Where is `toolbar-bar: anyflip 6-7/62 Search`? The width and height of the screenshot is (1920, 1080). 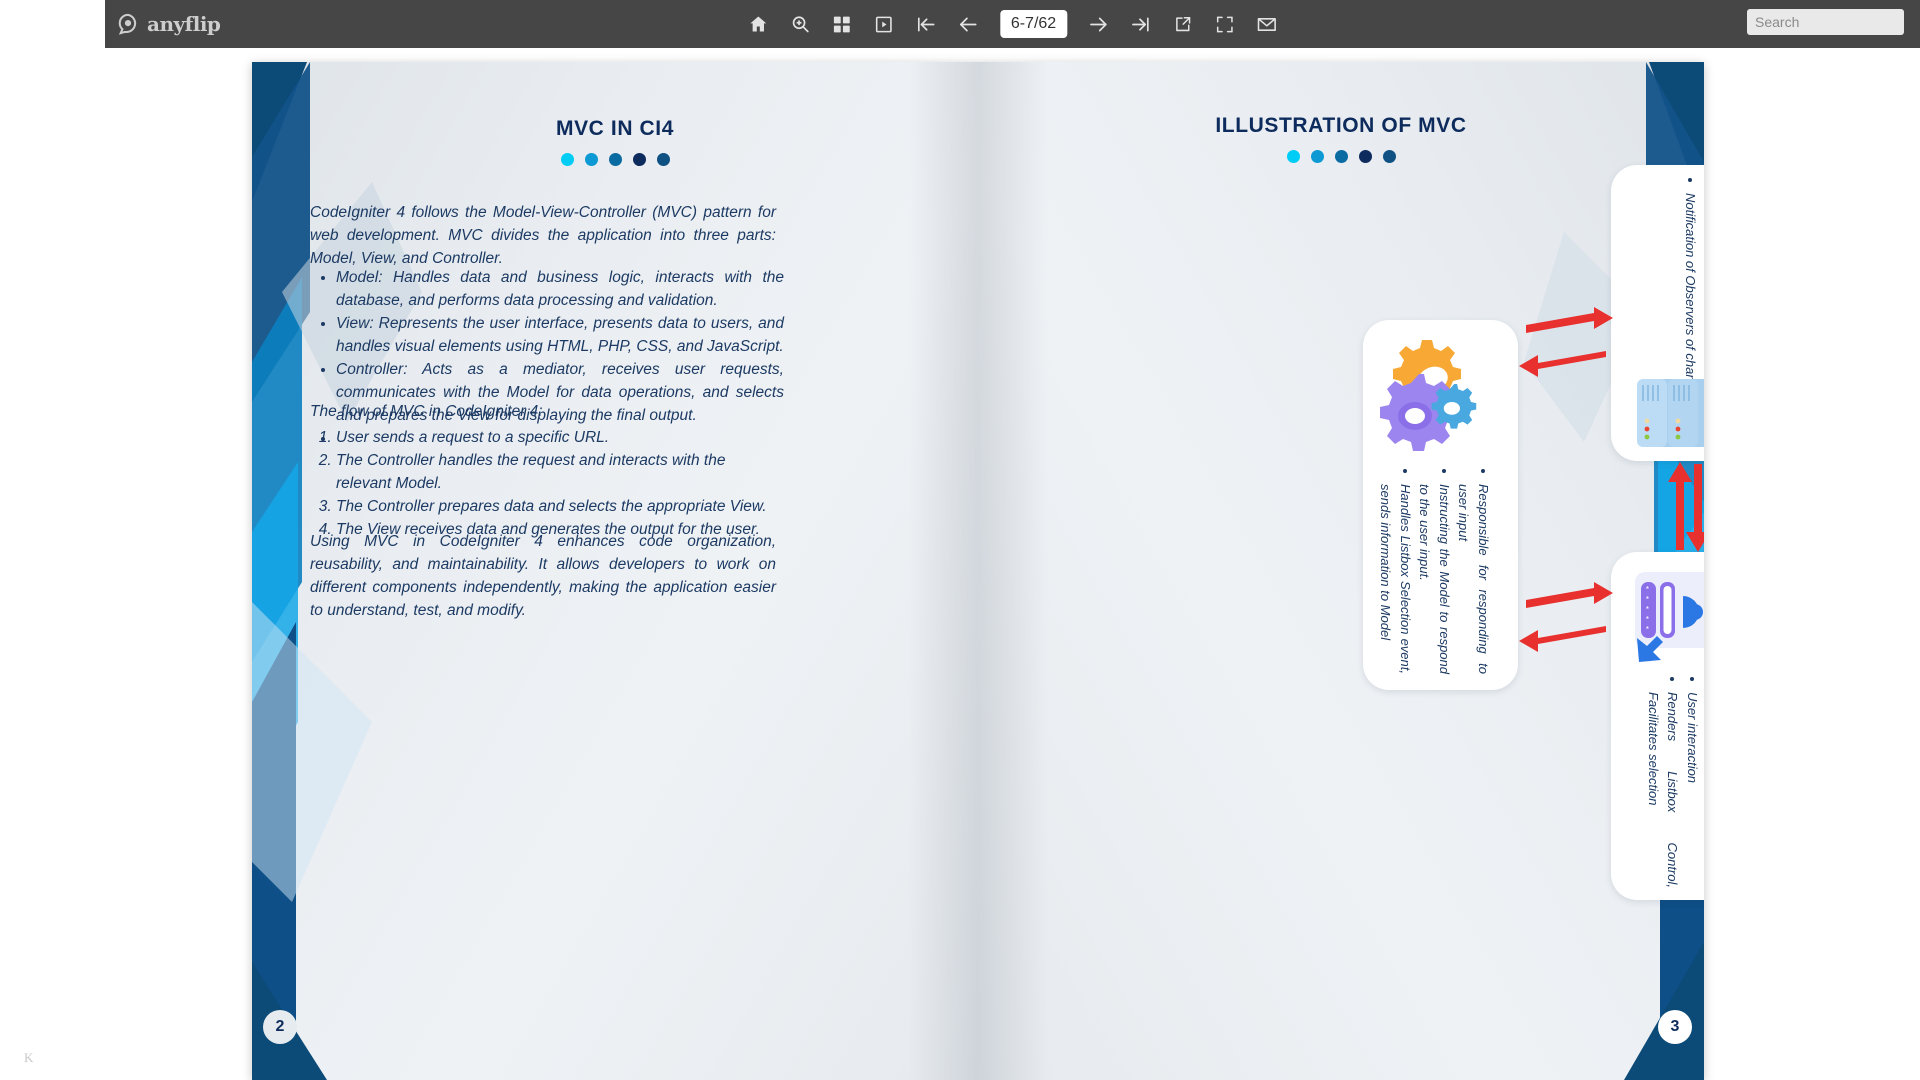 toolbar-bar: anyflip 6-7/62 Search is located at coordinates (1012, 24).